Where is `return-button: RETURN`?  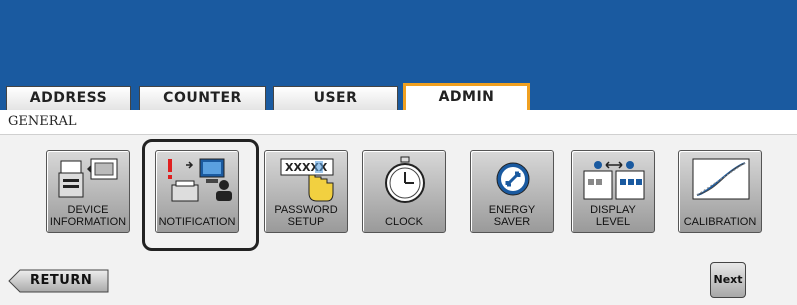 return-button: RETURN is located at coordinates (59, 281).